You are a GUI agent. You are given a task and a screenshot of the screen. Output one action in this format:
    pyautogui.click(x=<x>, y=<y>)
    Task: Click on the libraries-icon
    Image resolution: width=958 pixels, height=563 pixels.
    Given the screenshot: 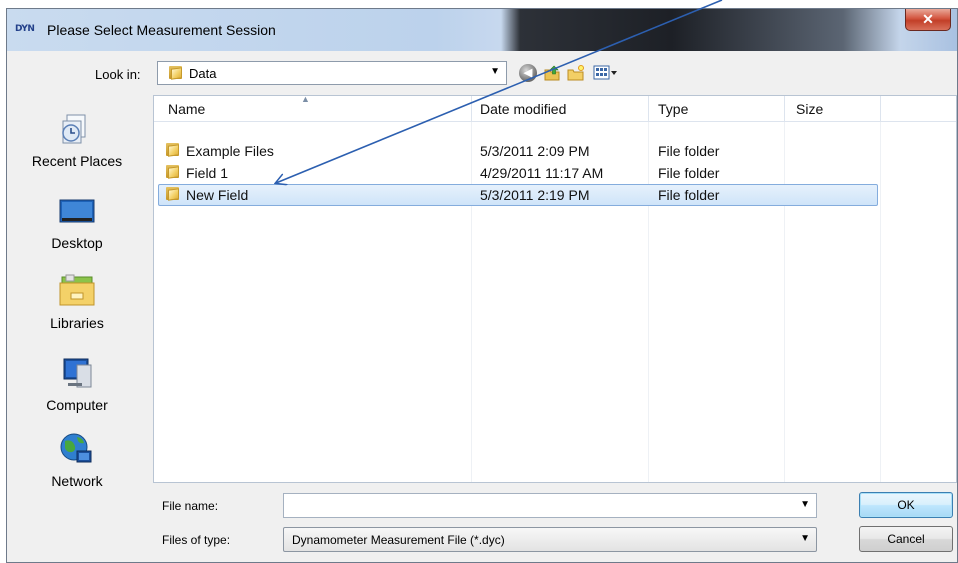 What is the action you would take?
    pyautogui.click(x=77, y=291)
    